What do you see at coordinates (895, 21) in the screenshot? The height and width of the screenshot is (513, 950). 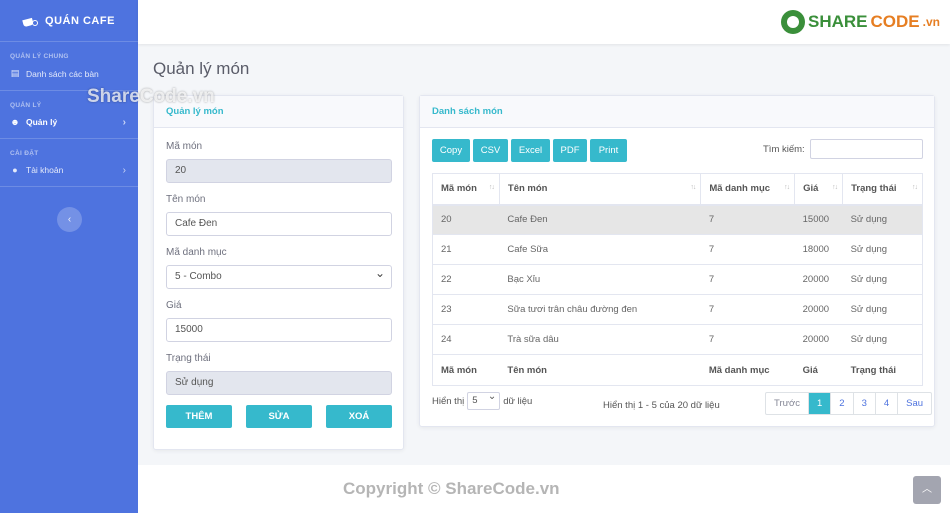 I see `logo-code-text: CODE` at bounding box center [895, 21].